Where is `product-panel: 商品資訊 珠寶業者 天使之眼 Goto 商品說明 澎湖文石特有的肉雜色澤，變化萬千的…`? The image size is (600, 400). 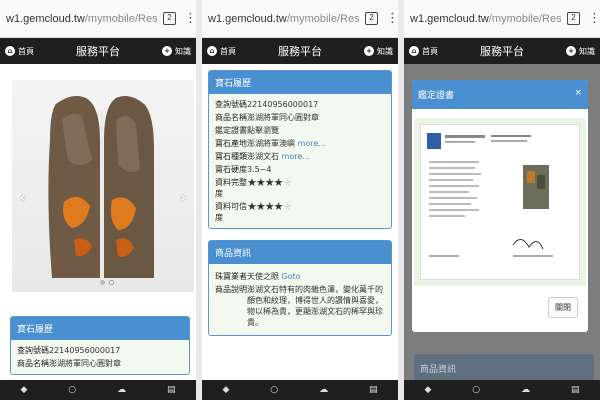 product-panel: 商品資訊 珠寶業者 天使之眼 Goto 商品說明 澎湖文石特有的肉雜色澤，變化萬千的… is located at coordinates (300, 288).